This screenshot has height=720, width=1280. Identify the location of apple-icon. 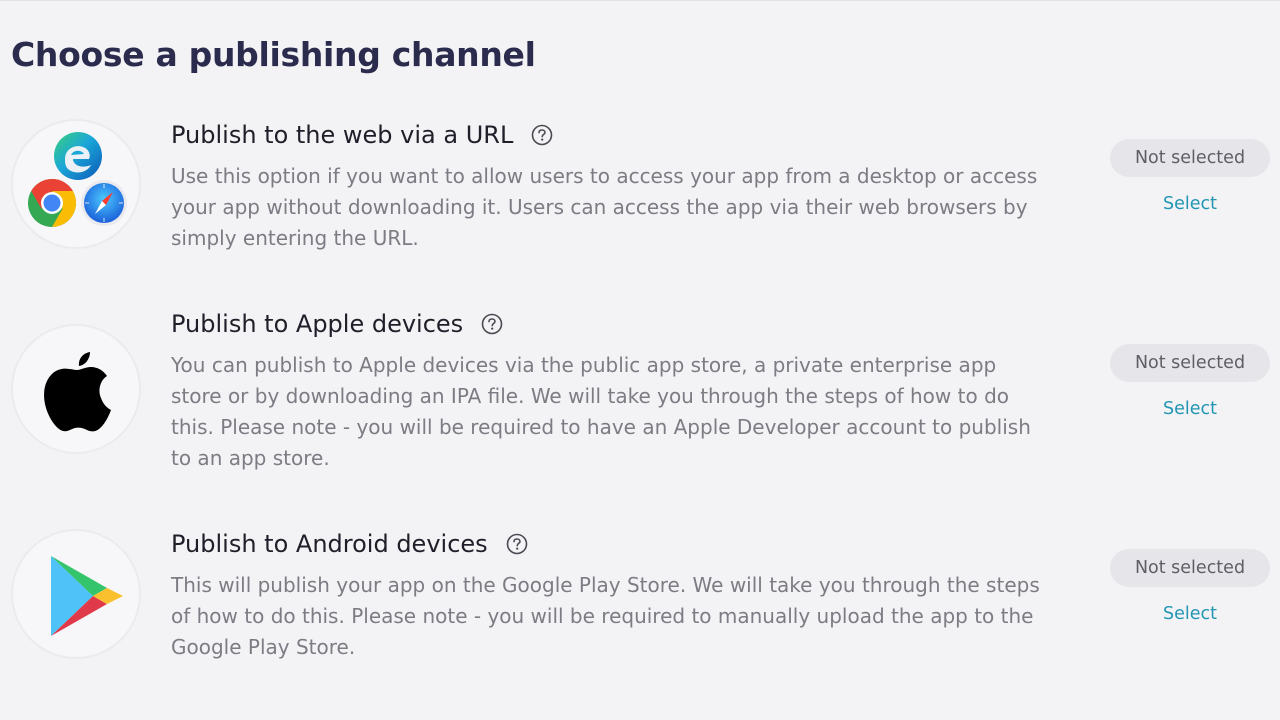
(77, 392).